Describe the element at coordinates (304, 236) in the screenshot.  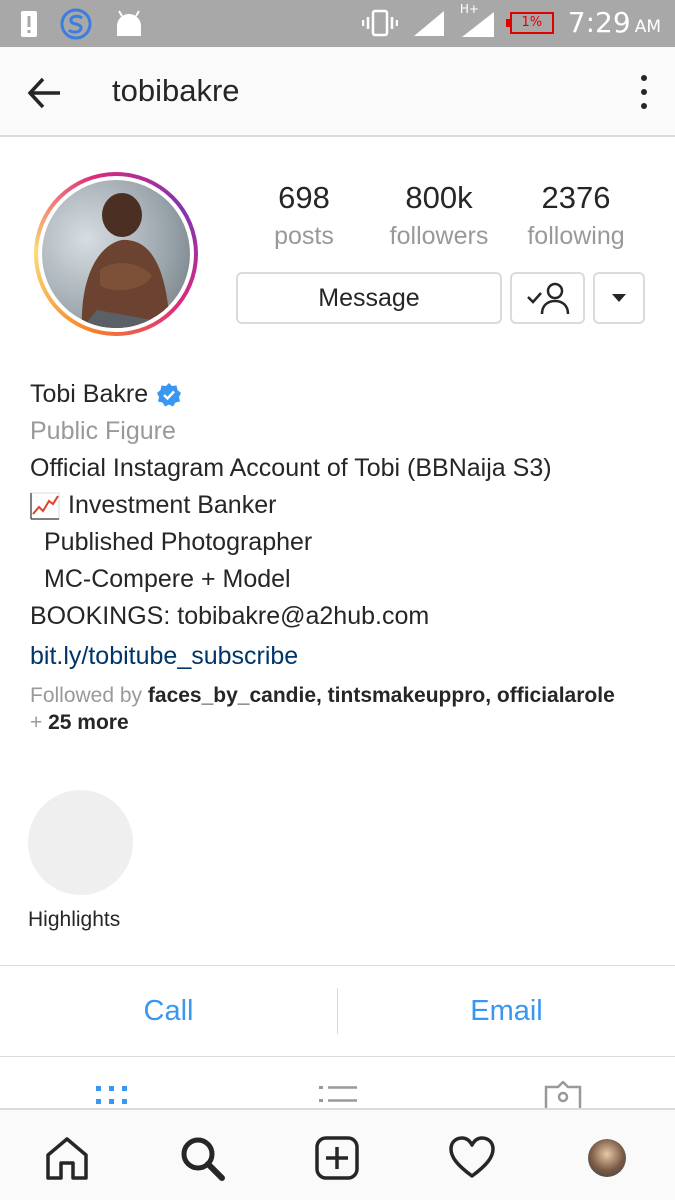
I see `posts-label: posts` at that location.